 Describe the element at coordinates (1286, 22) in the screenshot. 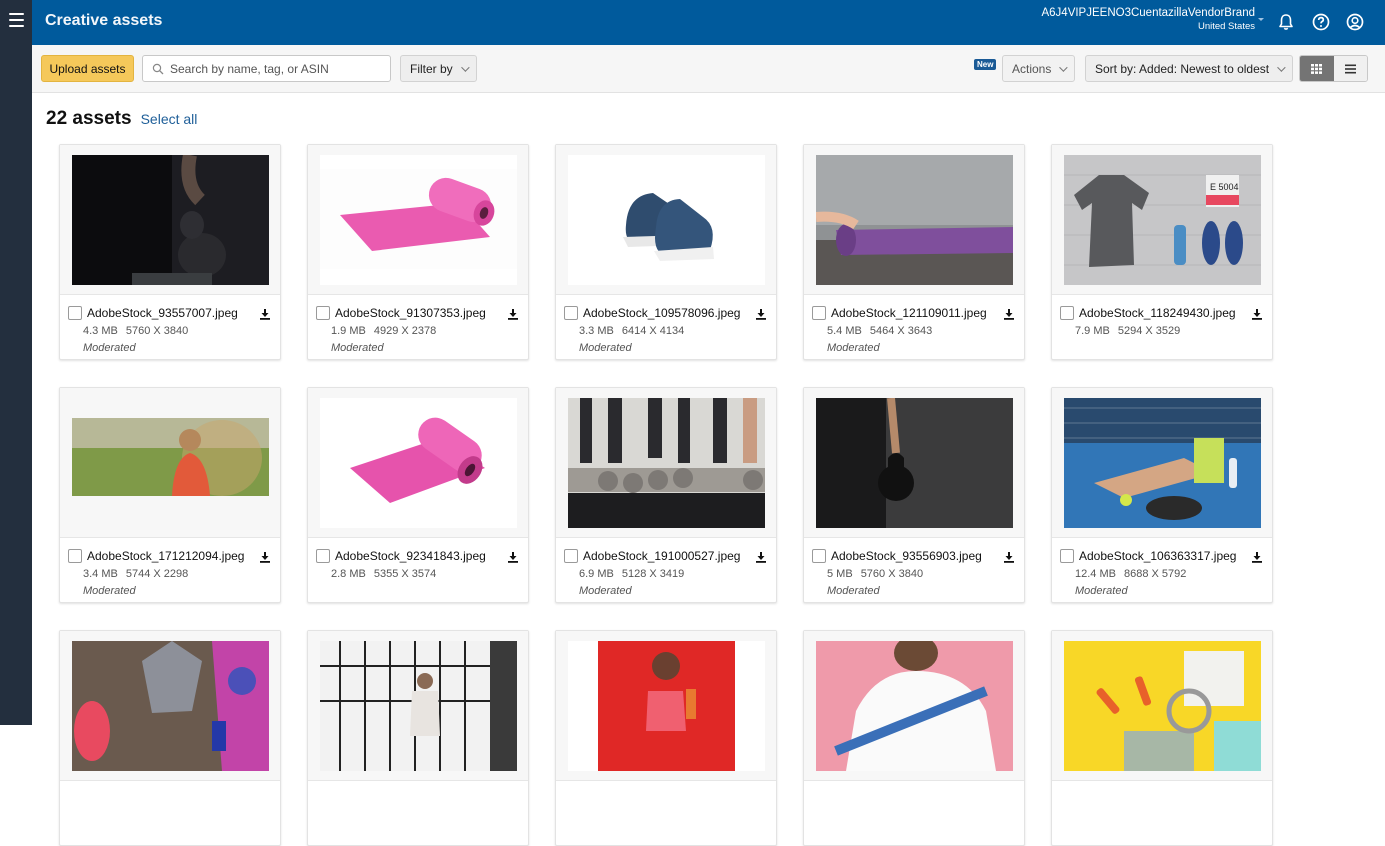

I see `bell-icon` at that location.